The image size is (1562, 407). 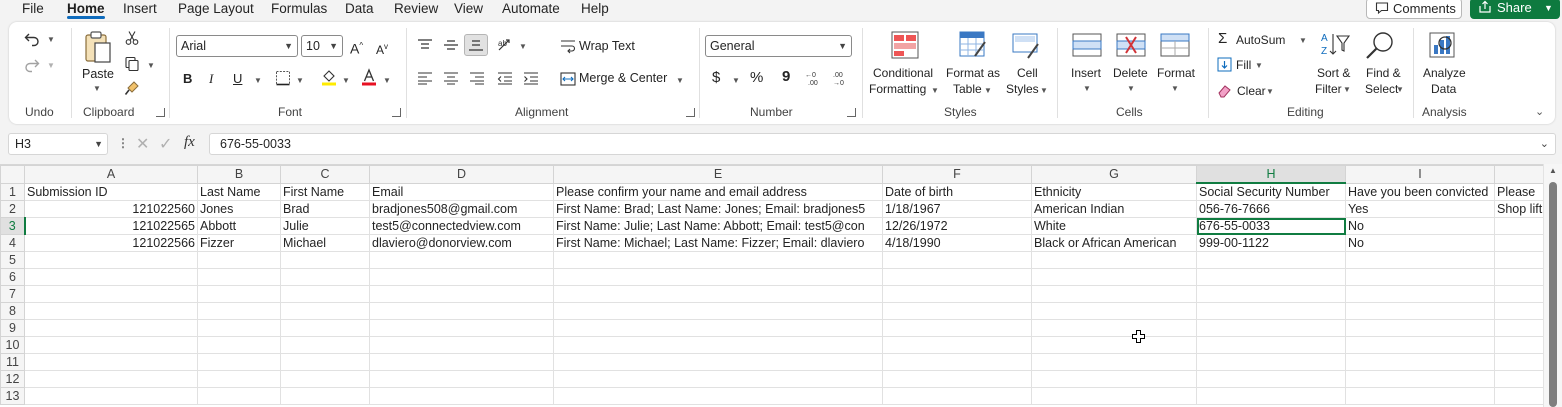 What do you see at coordinates (12, 243) in the screenshot?
I see `row-header: 4` at bounding box center [12, 243].